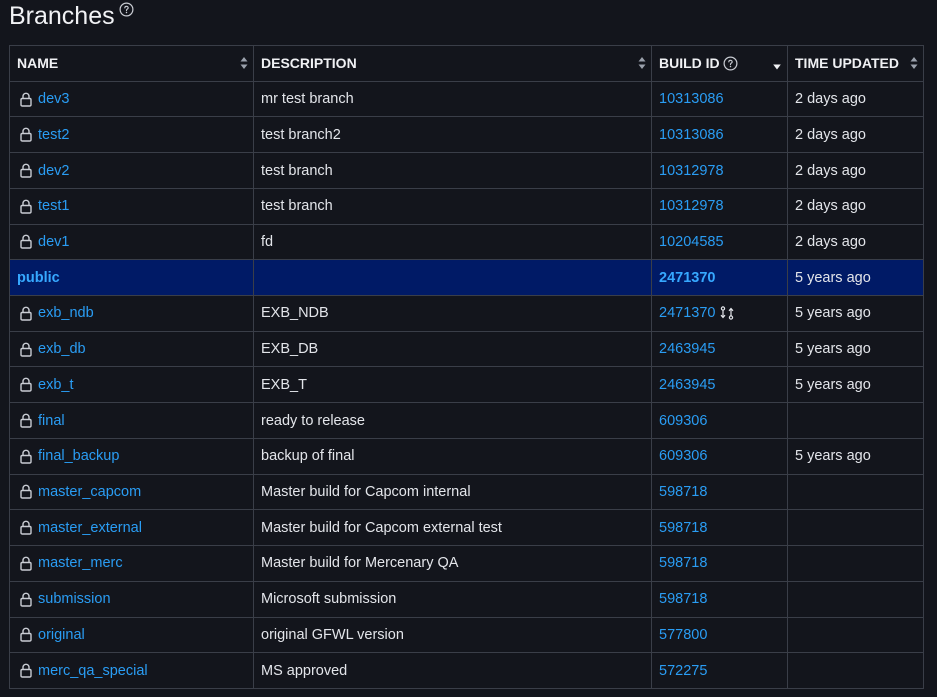  I want to click on branch-description: ready to release, so click(452, 420).